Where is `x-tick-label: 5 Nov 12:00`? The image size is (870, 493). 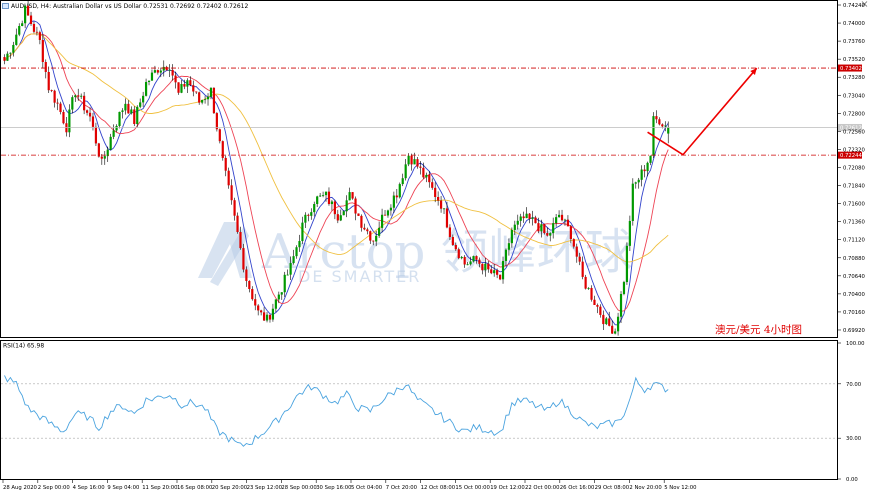
x-tick-label: 5 Nov 12:00 is located at coordinates (680, 488).